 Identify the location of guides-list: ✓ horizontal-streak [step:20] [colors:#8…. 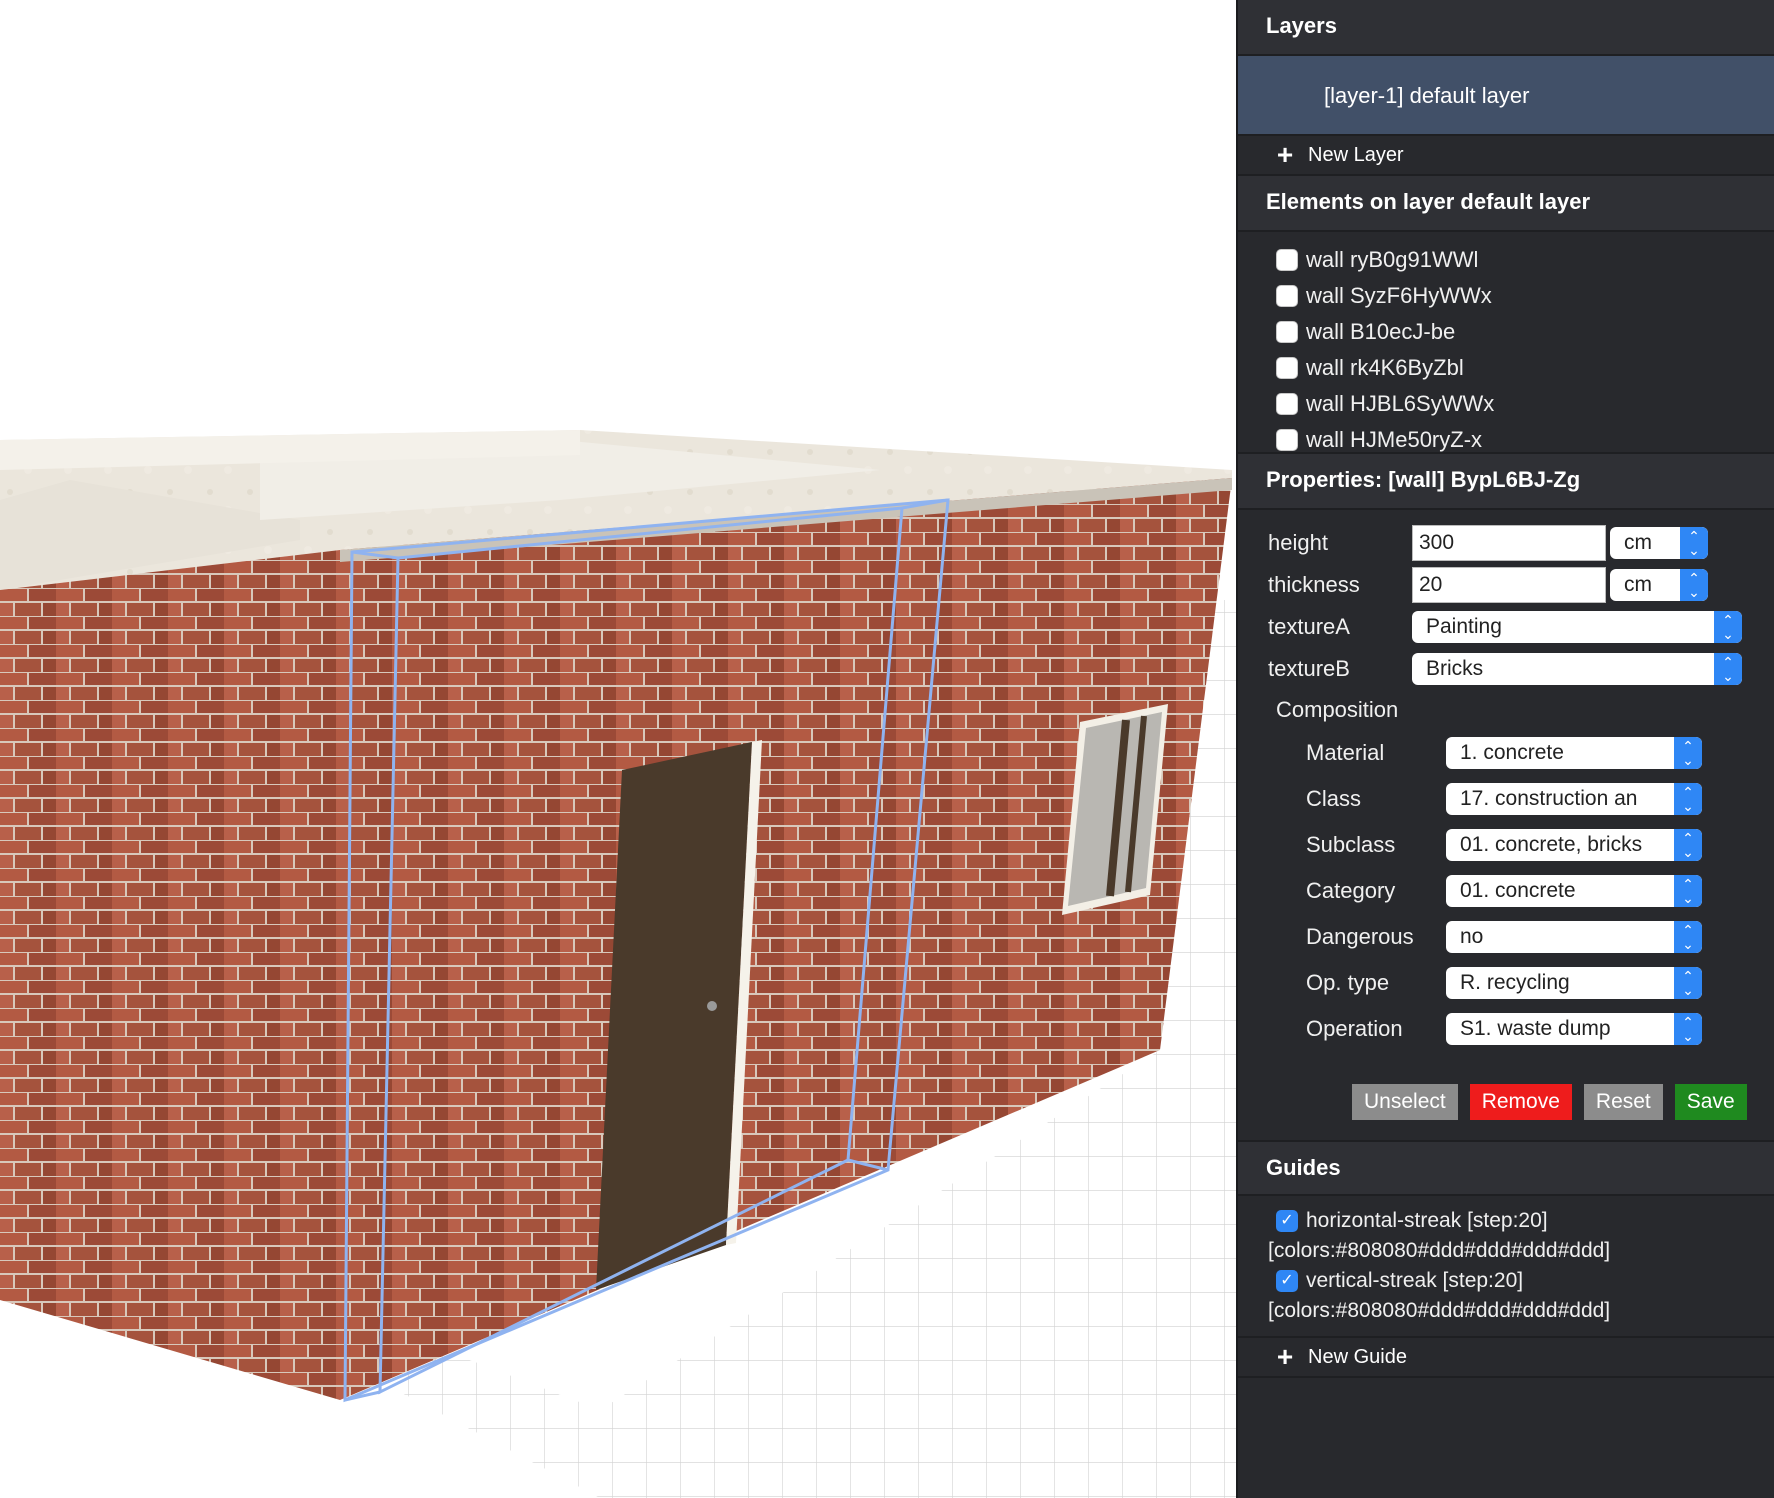
(1506, 1267).